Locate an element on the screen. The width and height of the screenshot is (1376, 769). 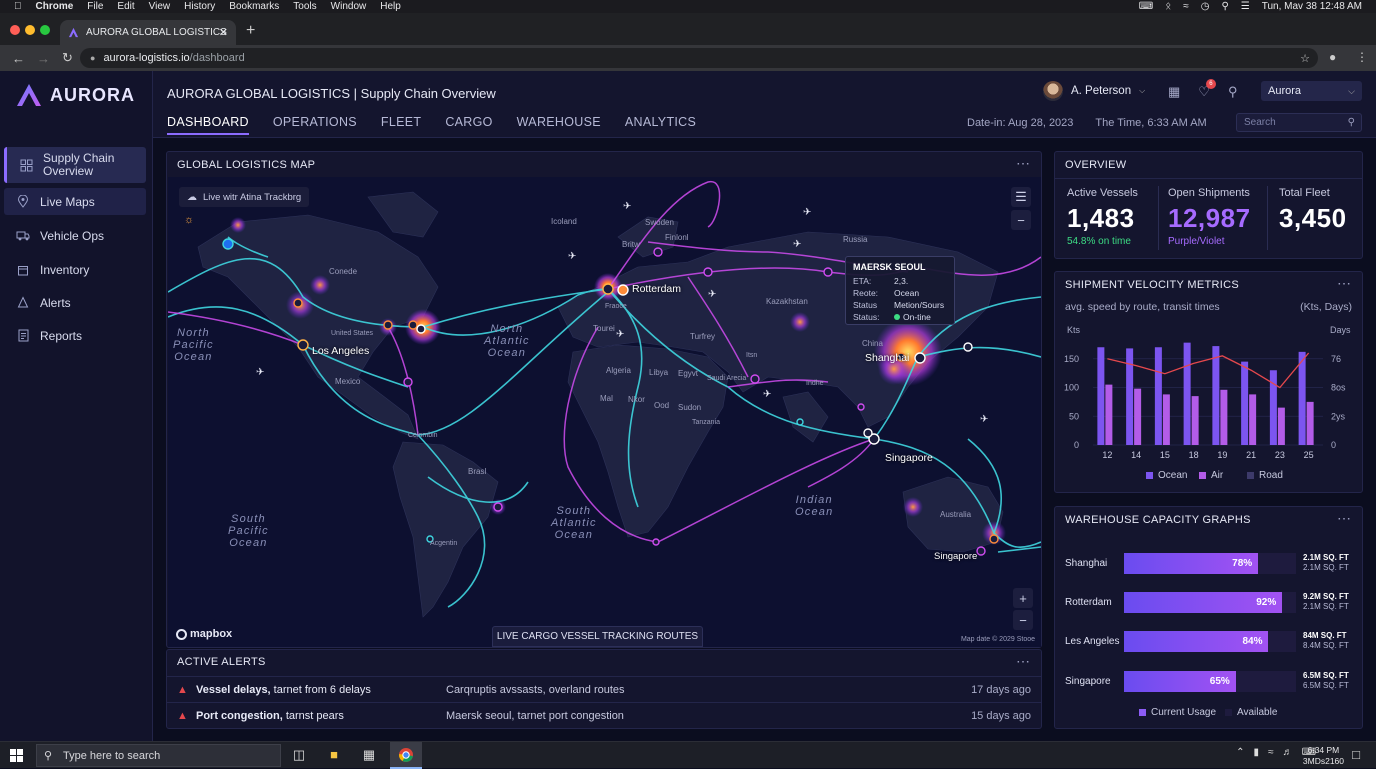
clock-icon: ◷ is located at coordinates (1205, 6).